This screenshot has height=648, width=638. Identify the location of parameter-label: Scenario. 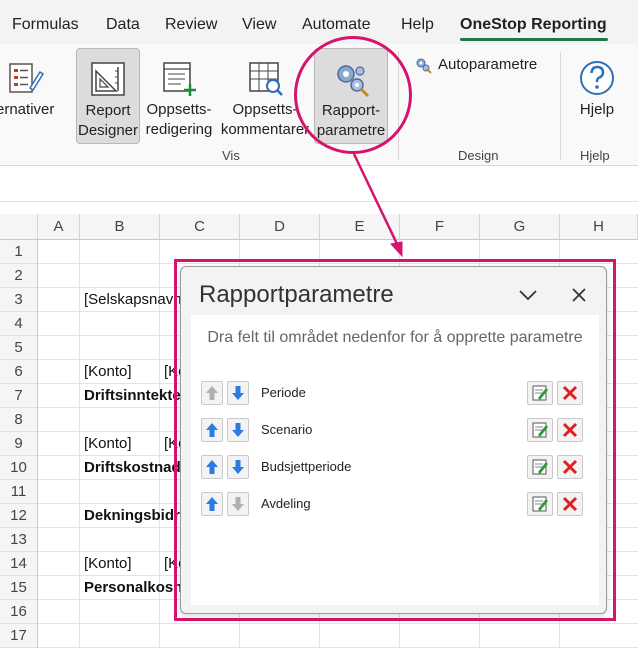
(287, 429).